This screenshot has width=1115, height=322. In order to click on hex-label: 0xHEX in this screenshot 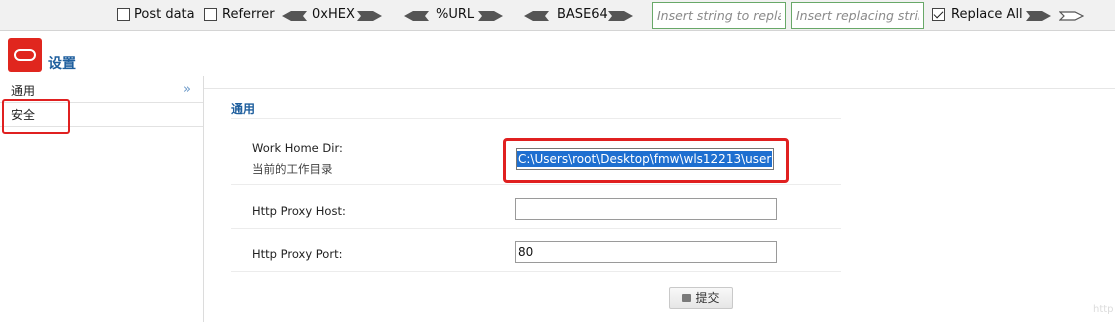, I will do `click(333, 14)`.